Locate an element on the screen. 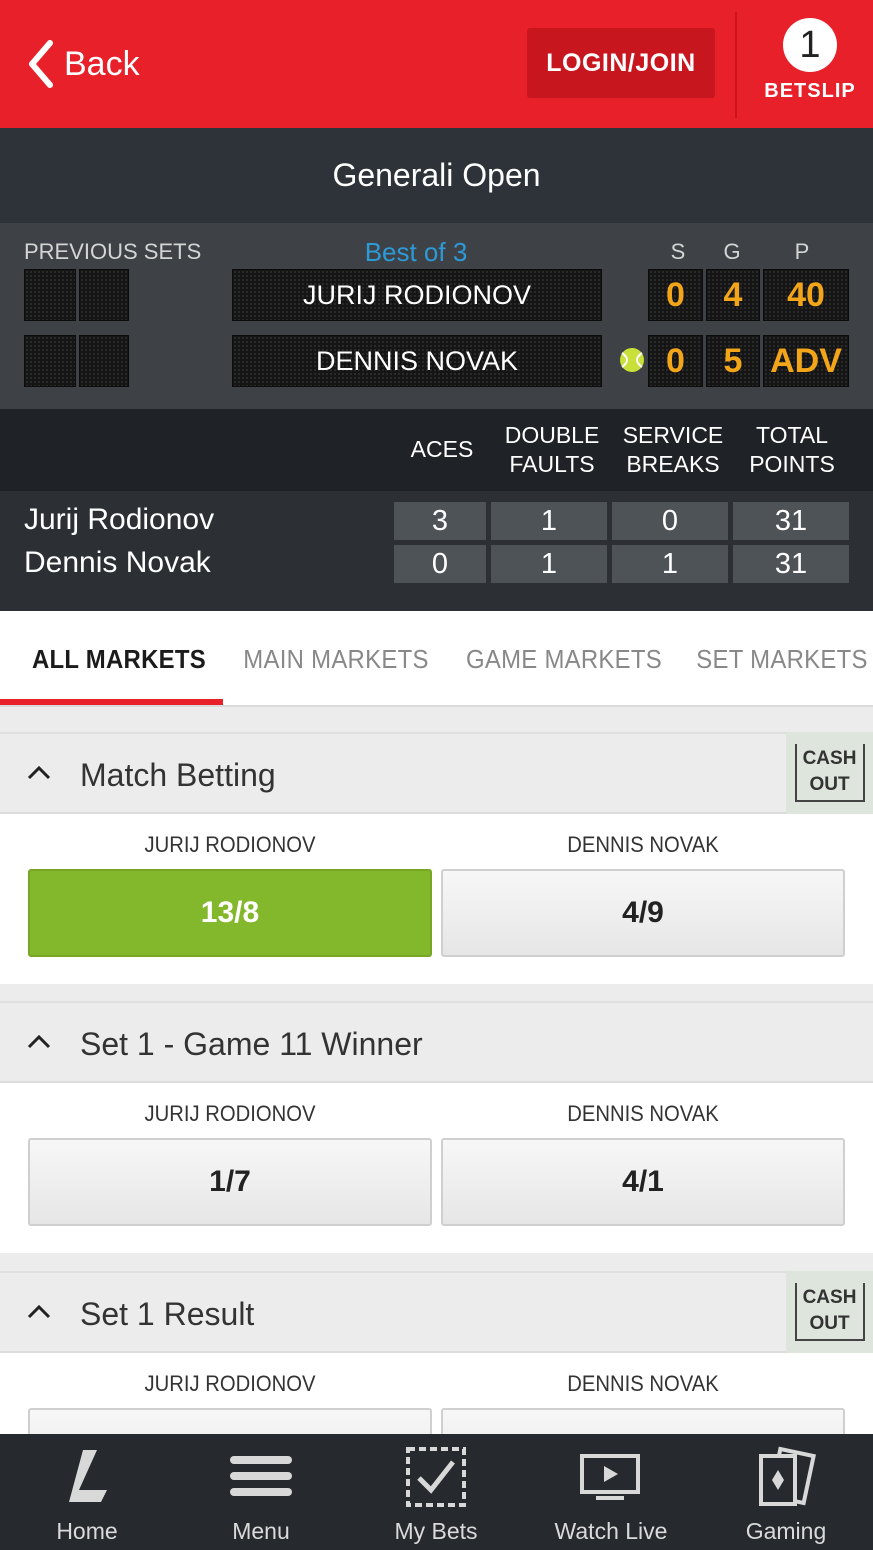 The width and height of the screenshot is (873, 1550). nav-my-bets: My Bets is located at coordinates (436, 1492).